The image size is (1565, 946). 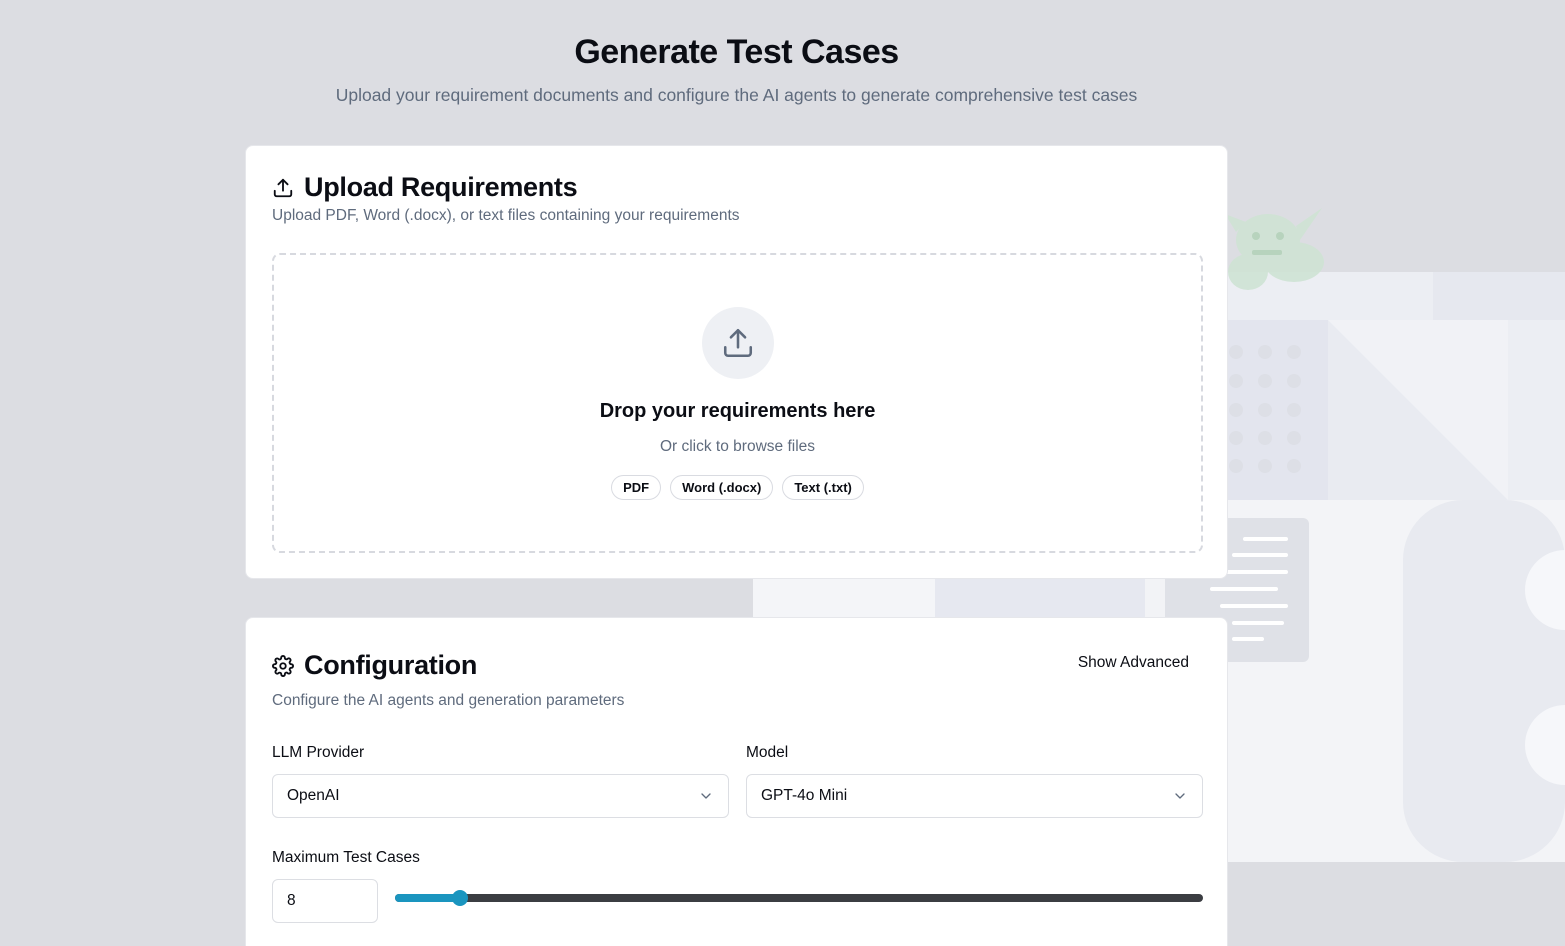 What do you see at coordinates (823, 487) in the screenshot?
I see `format-badge-txt: Text (.txt)` at bounding box center [823, 487].